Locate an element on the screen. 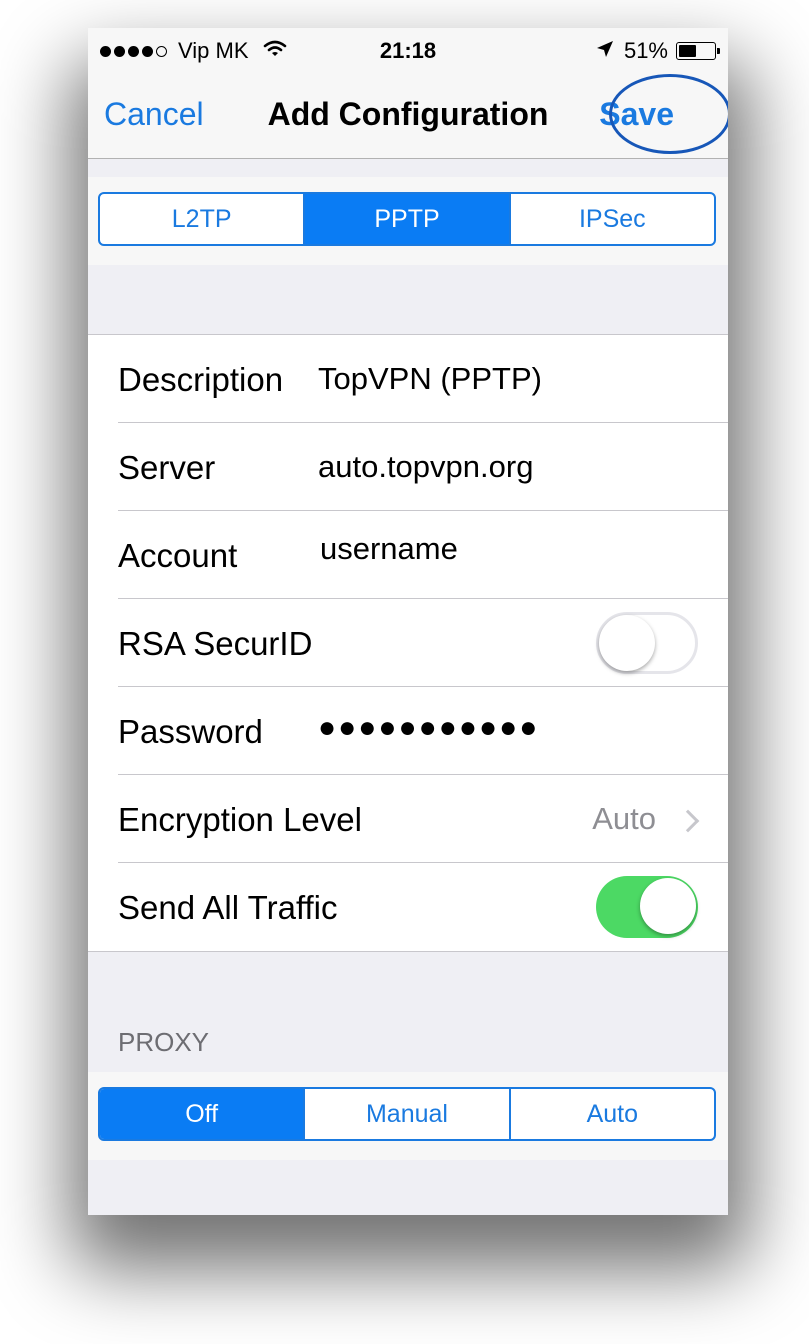  password-row: Password ●●●●●●●●●●● is located at coordinates (408, 731).